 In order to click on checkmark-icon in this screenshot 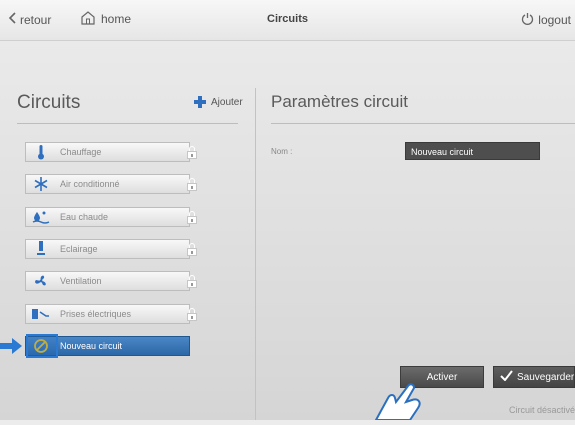, I will do `click(506, 377)`.